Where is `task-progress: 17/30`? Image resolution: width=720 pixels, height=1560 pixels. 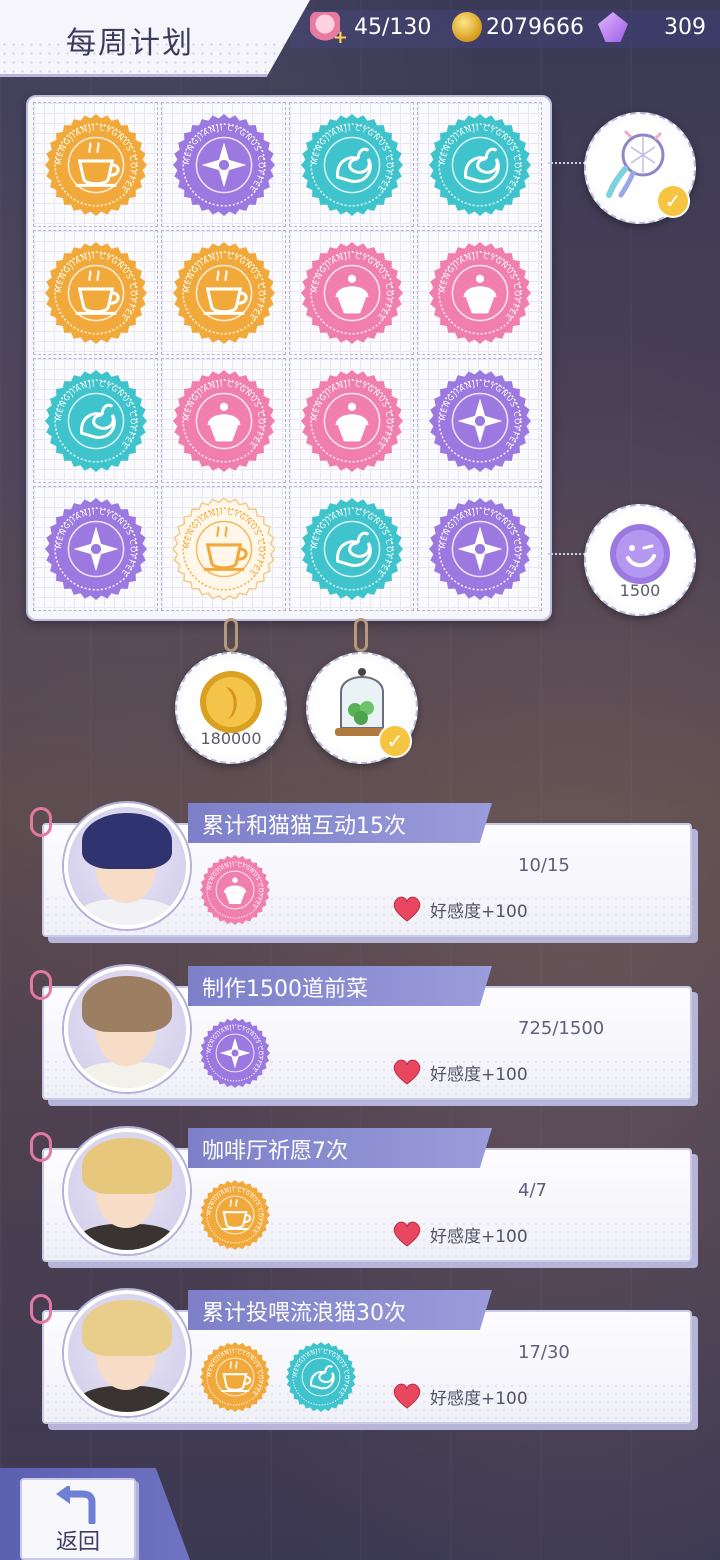 task-progress: 17/30 is located at coordinates (544, 1352).